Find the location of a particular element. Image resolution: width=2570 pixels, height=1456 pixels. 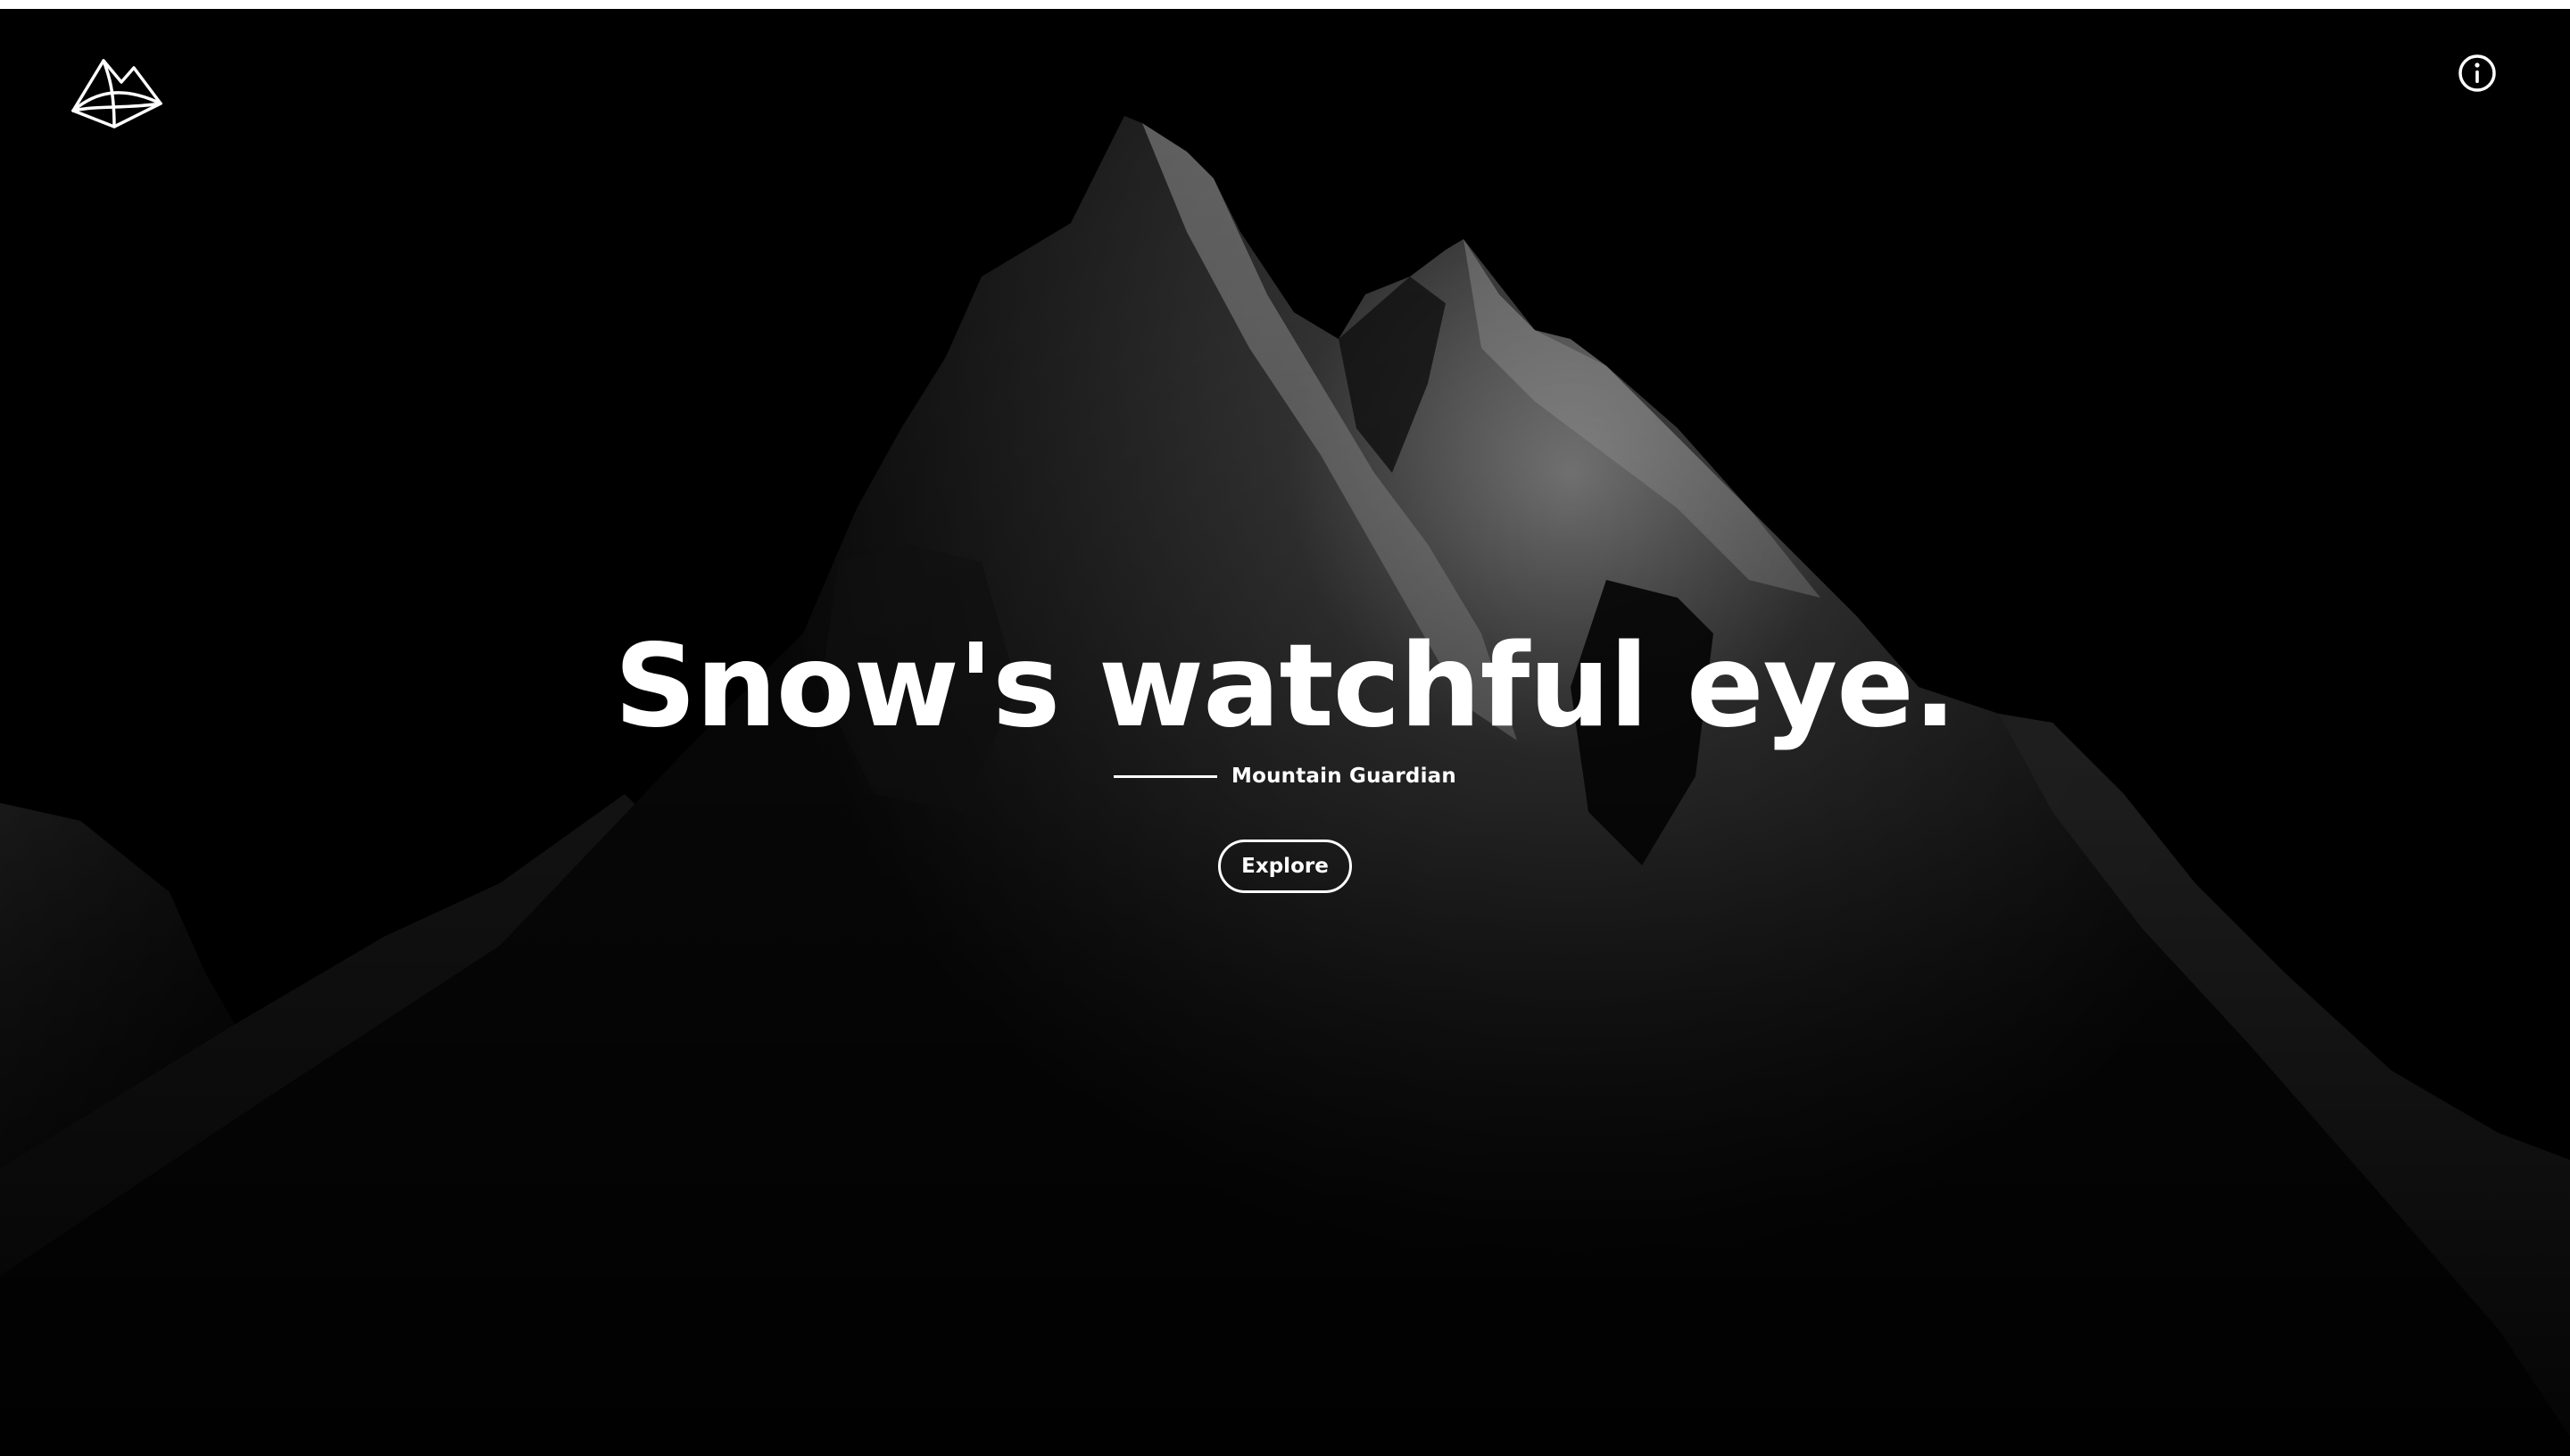

hero-subtitle: Mountain Guardian is located at coordinates (1344, 777).